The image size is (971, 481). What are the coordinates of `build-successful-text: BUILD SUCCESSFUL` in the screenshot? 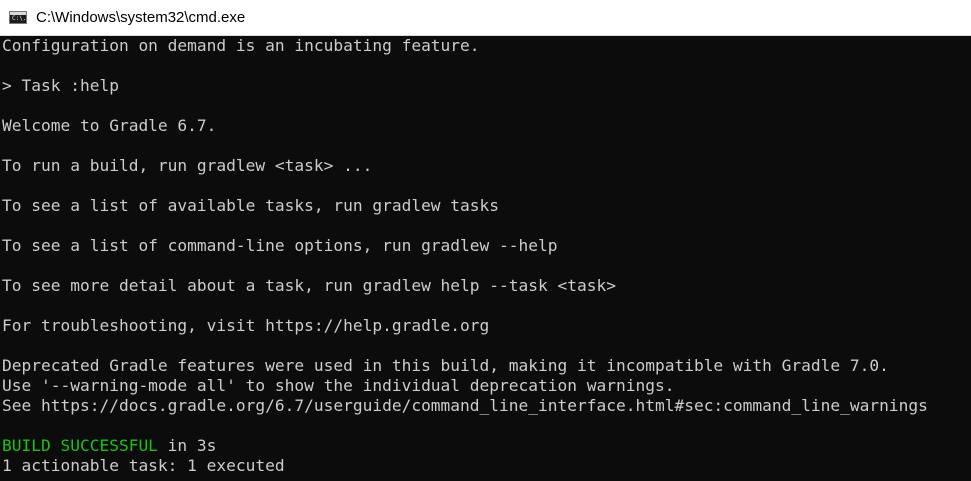 It's located at (80, 445).